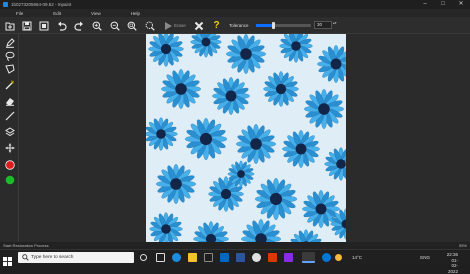 The image size is (470, 274). I want to click on mail-icon, so click(224, 257).